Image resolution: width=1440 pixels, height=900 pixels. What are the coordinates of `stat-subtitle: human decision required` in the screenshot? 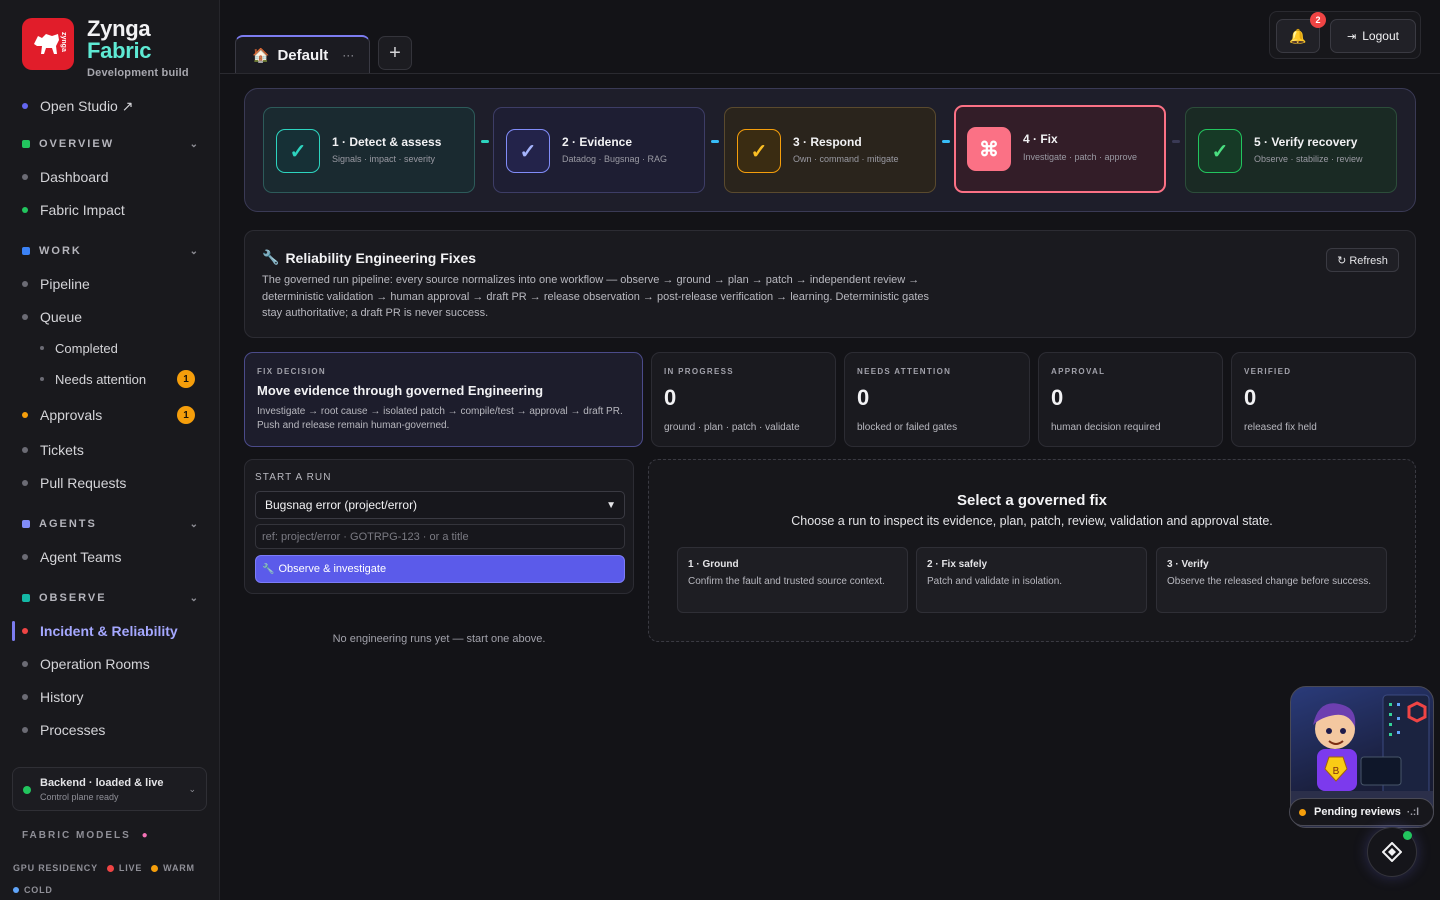 It's located at (1106, 427).